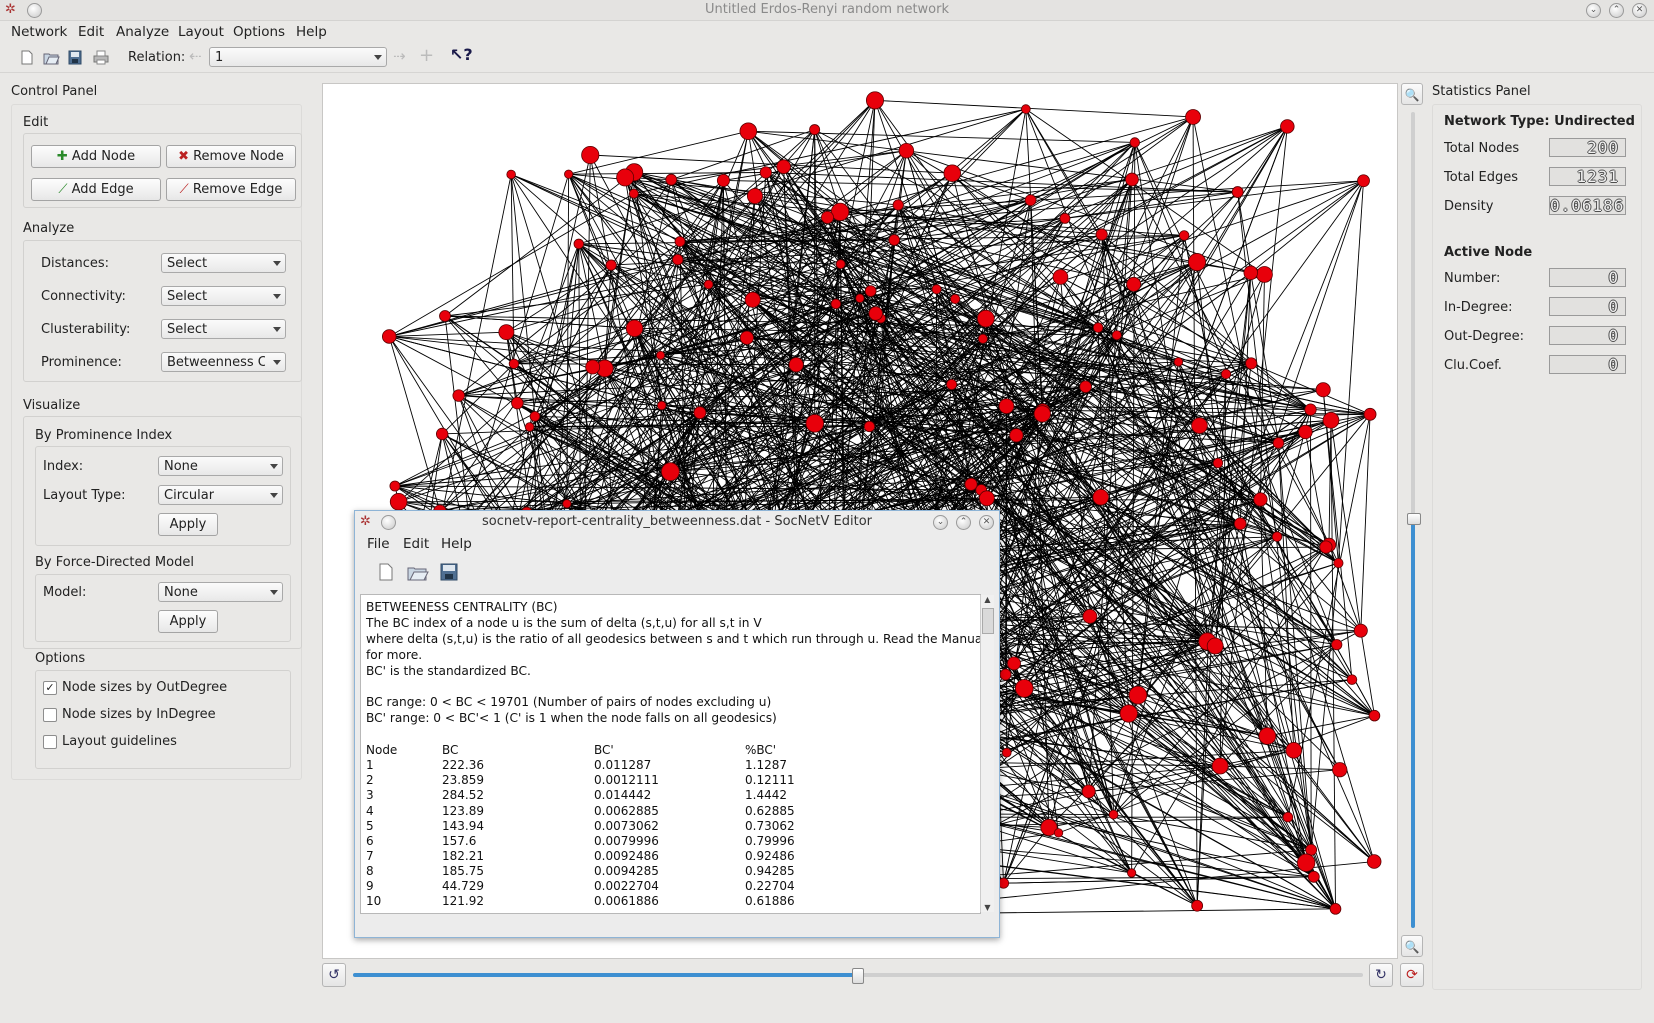 The width and height of the screenshot is (1654, 1023). Describe the element at coordinates (378, 544) in the screenshot. I see `editor-menu-file: File` at that location.